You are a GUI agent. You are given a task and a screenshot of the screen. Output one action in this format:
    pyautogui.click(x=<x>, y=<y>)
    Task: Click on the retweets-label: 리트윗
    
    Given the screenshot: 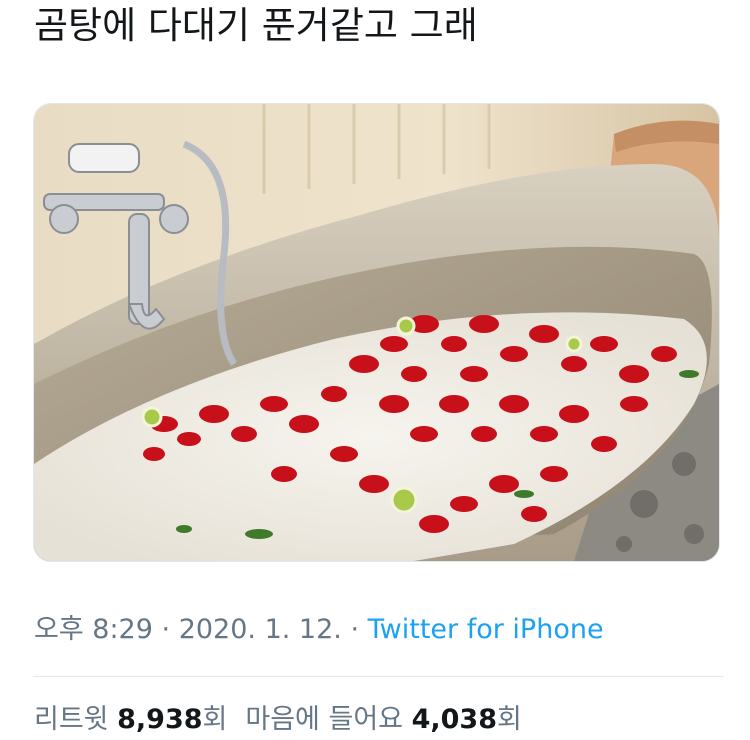 What is the action you would take?
    pyautogui.click(x=71, y=719)
    